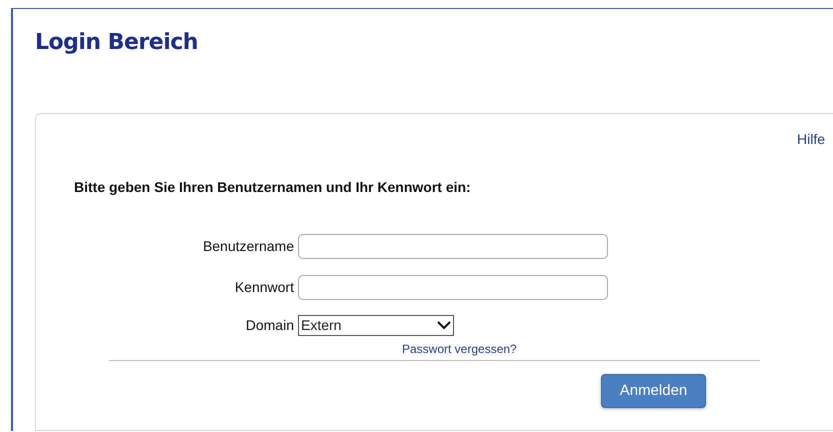 The width and height of the screenshot is (833, 432). I want to click on help-link: Hilfe, so click(810, 139).